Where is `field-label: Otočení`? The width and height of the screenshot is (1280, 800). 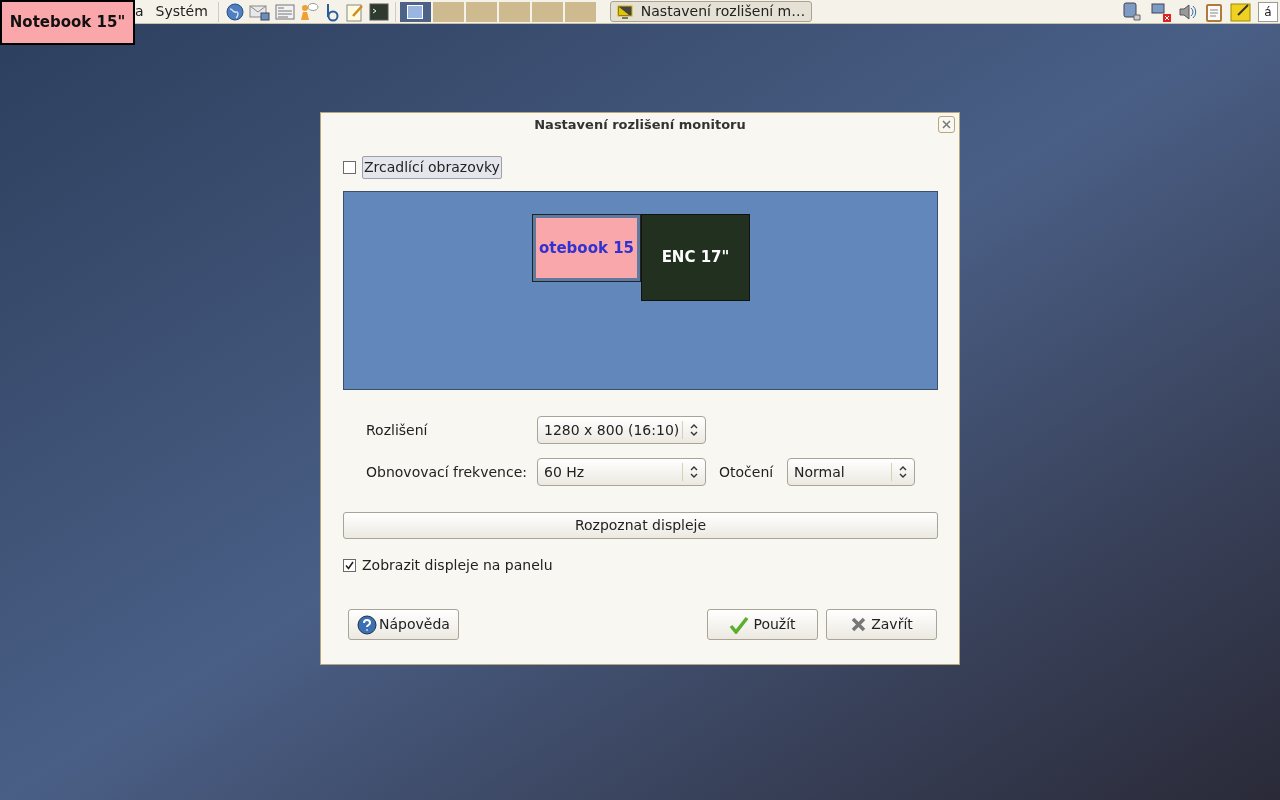 field-label: Otočení is located at coordinates (747, 472).